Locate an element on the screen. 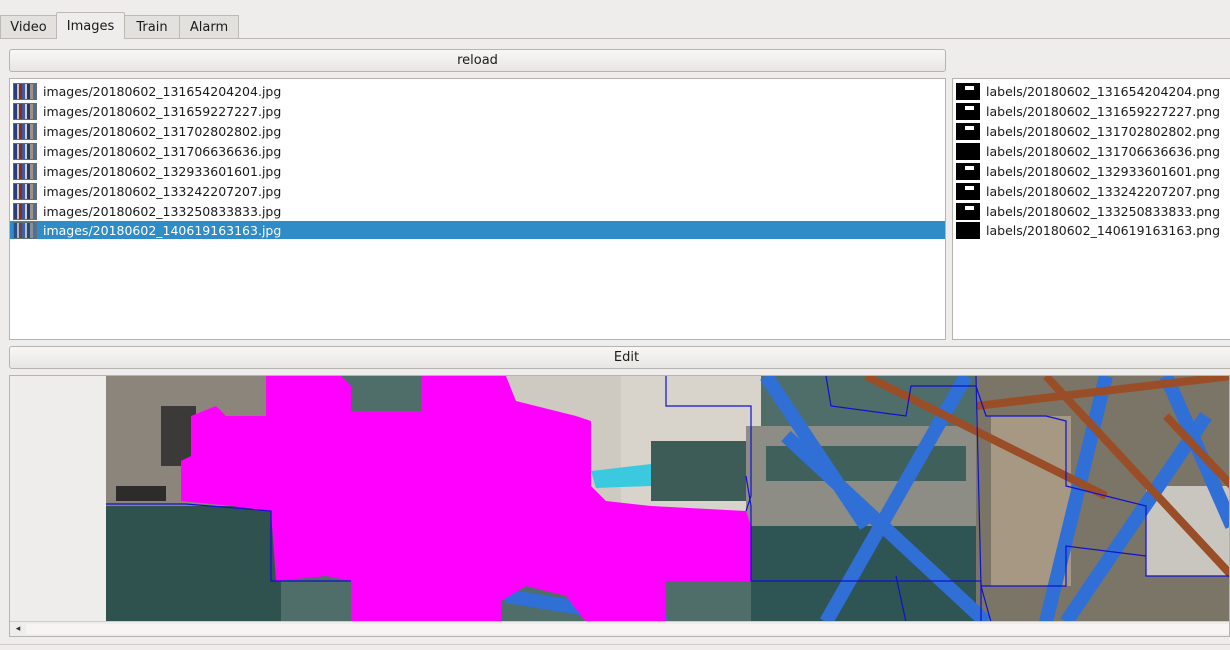 The width and height of the screenshot is (1230, 650). label-list-item: labels/20180602_131659227227.png is located at coordinates (1091, 111).